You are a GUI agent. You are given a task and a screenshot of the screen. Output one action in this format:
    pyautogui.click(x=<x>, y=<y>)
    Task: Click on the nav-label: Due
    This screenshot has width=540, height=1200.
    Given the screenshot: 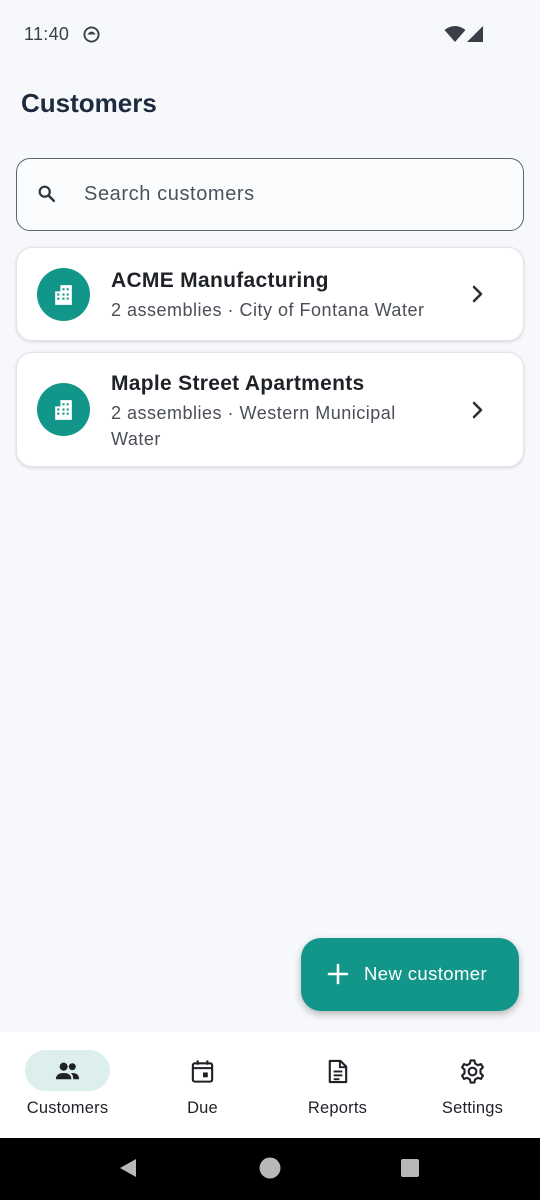 What is the action you would take?
    pyautogui.click(x=202, y=1108)
    